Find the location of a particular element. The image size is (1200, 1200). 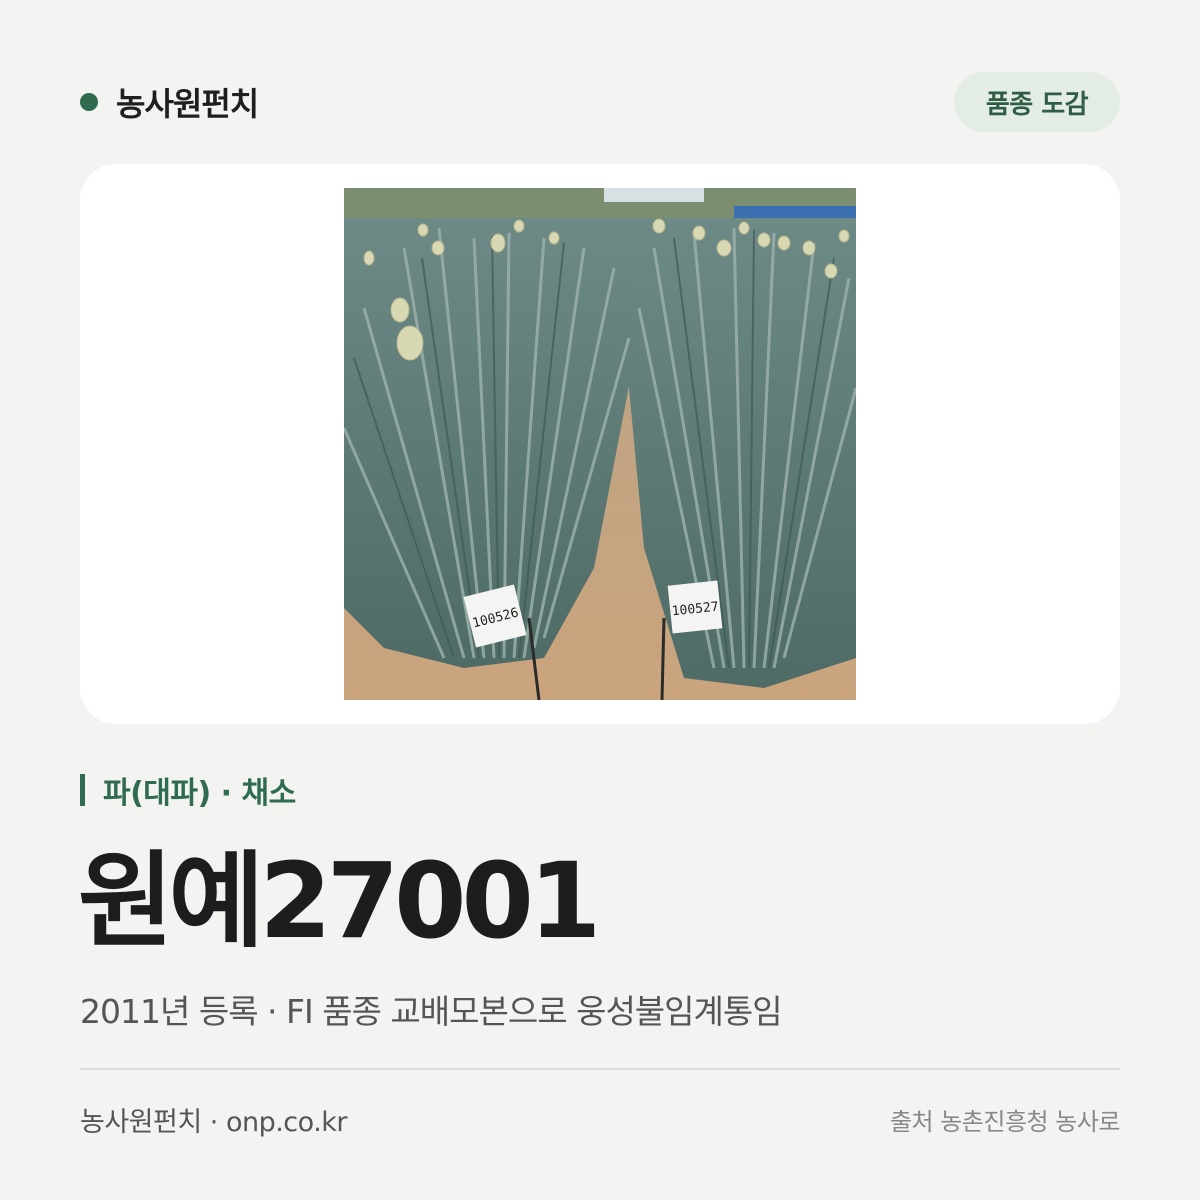

plant-tag-right: 100527 is located at coordinates (695, 607).